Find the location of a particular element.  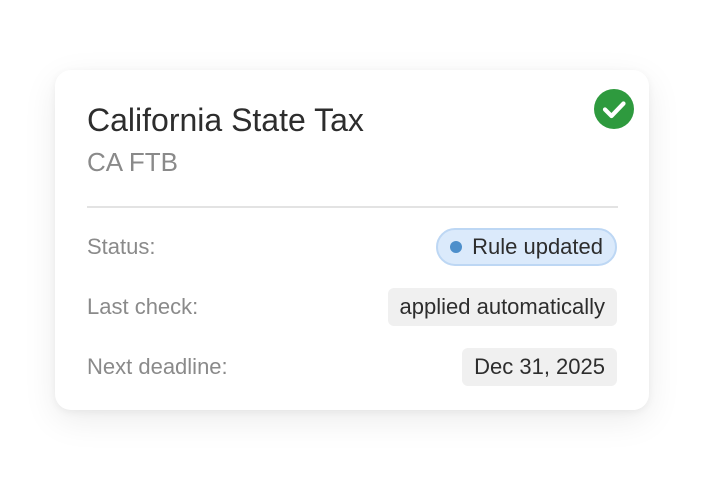

status-dot-icon is located at coordinates (456, 247).